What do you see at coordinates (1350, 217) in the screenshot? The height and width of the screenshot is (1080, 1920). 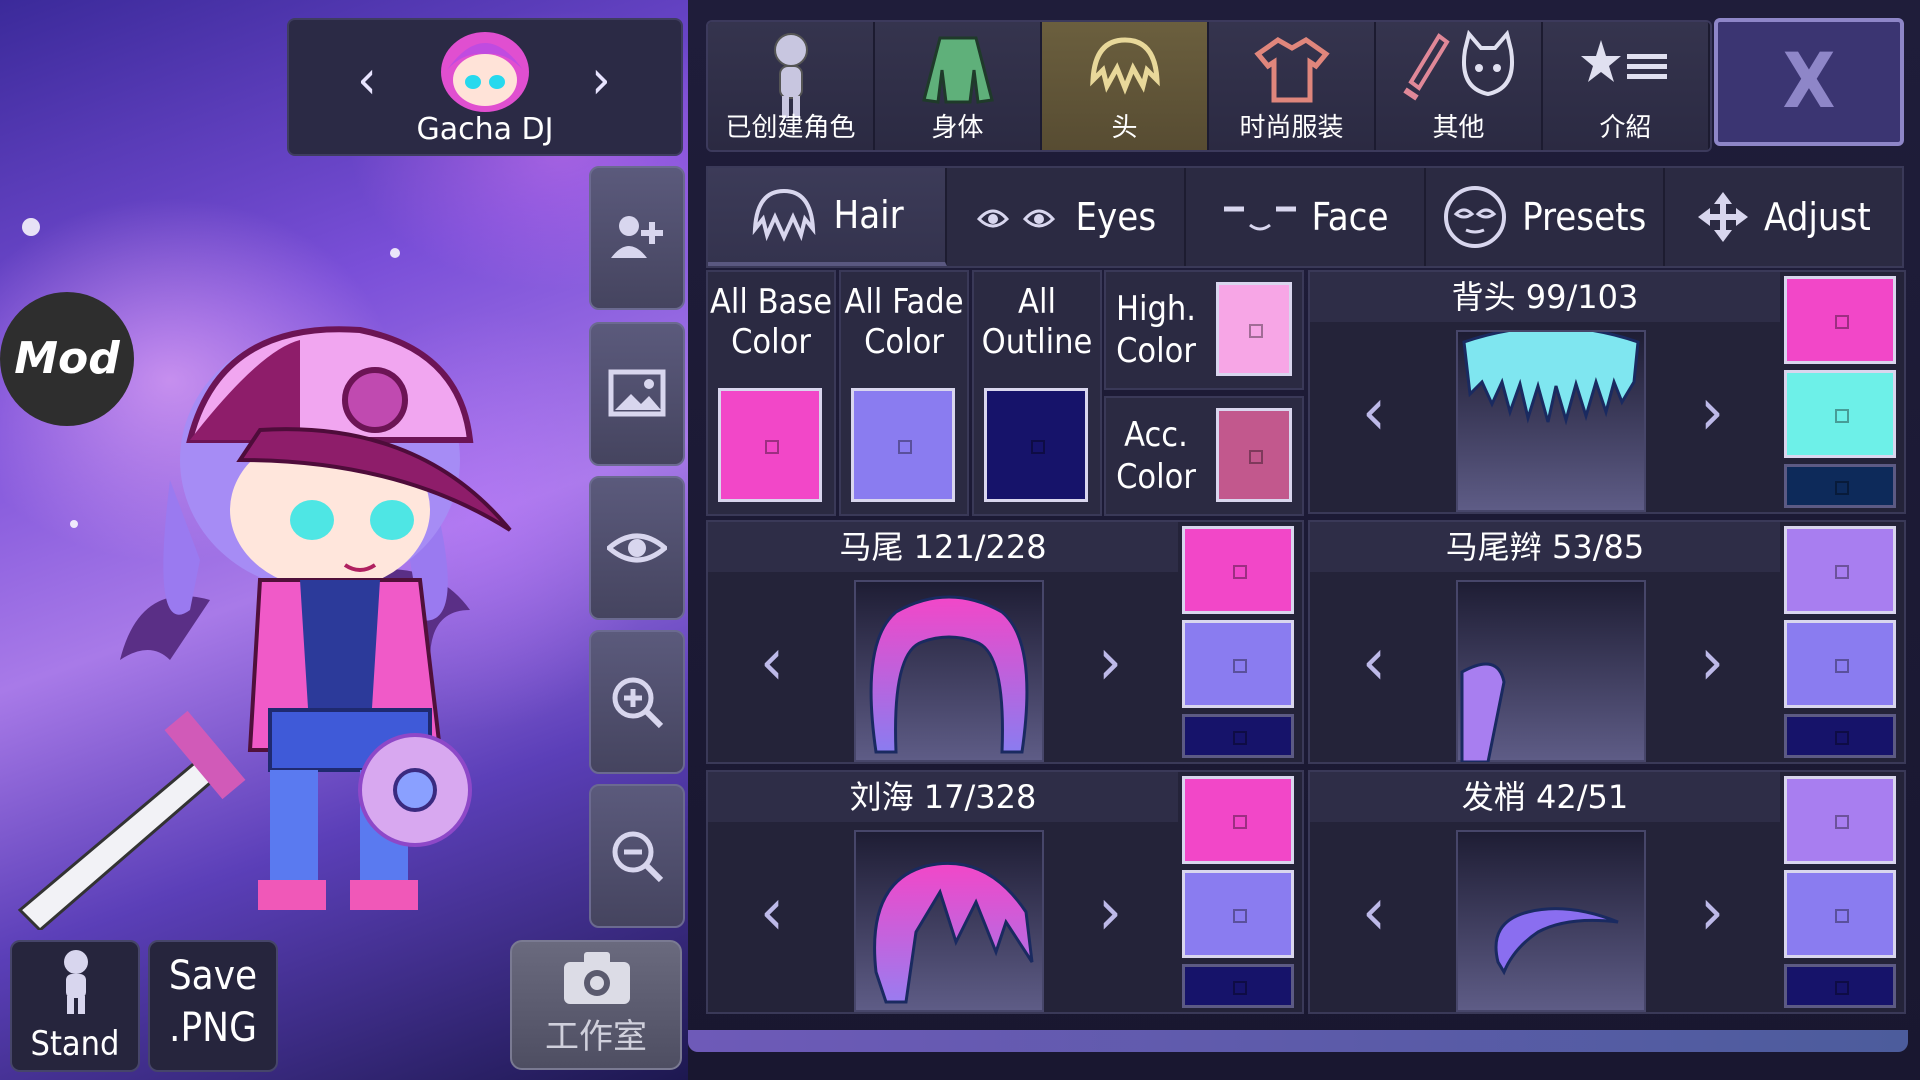 I see `tab-face-label: Face` at bounding box center [1350, 217].